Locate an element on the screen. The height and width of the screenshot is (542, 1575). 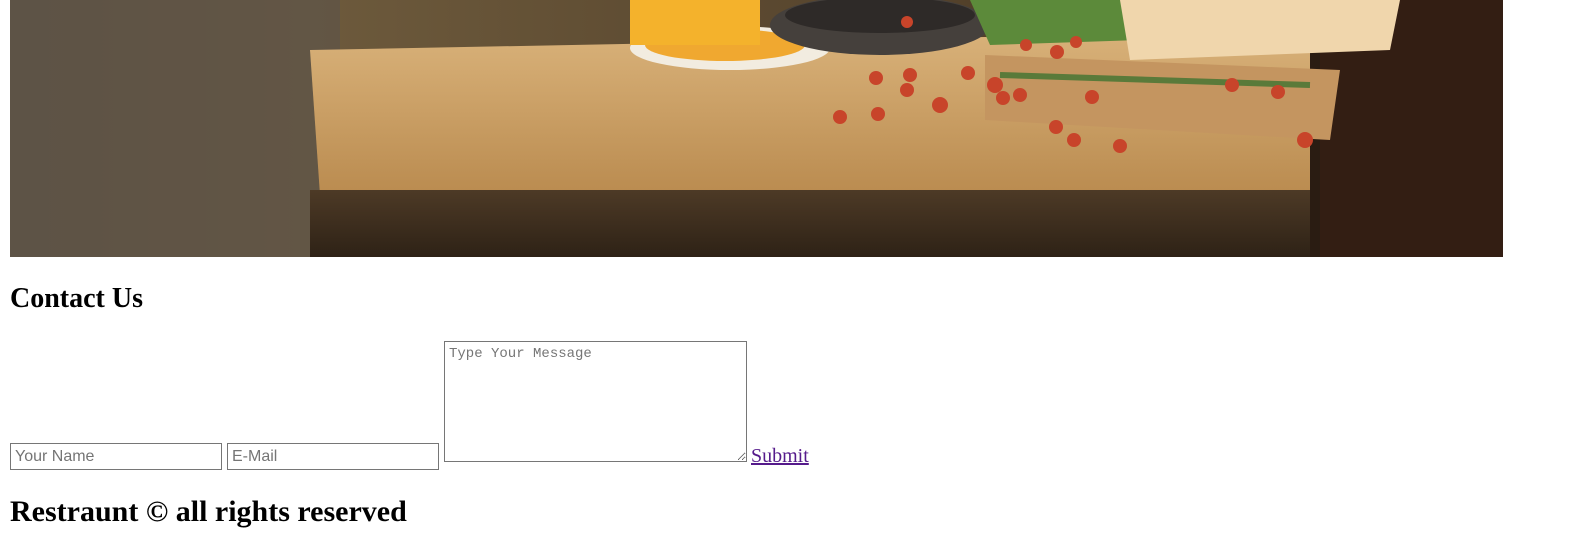
contact-title: Contact Us is located at coordinates (76, 298).